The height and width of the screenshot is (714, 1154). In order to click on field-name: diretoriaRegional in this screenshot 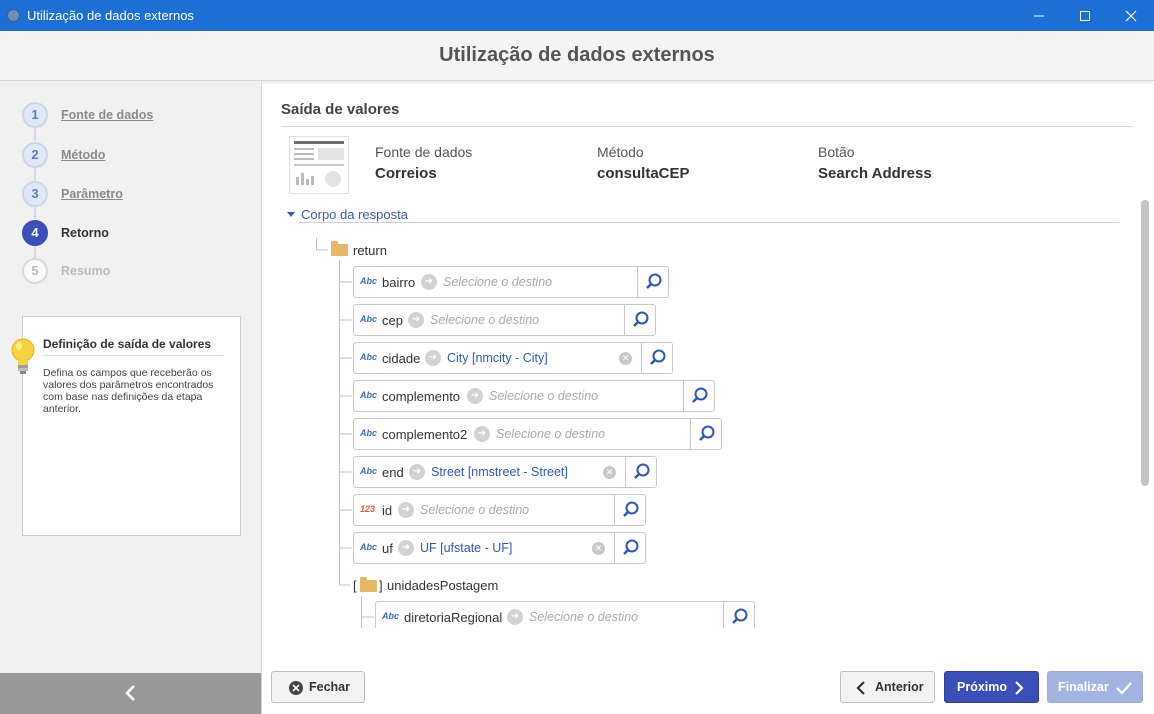, I will do `click(453, 617)`.